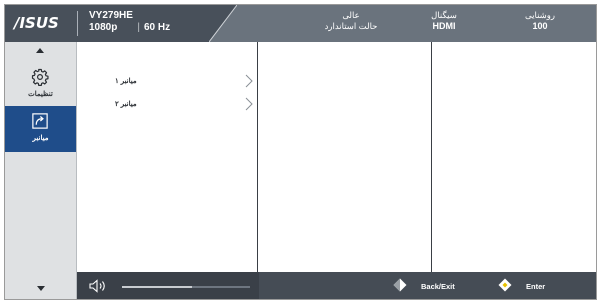 This screenshot has height=304, width=602. I want to click on refresh-rate: 60 Hz, so click(157, 27).